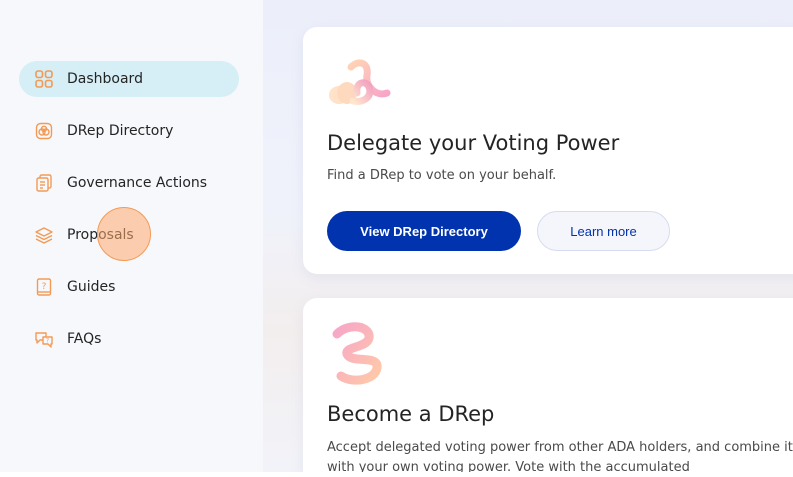 Image resolution: width=793 pixels, height=477 pixels. What do you see at coordinates (603, 231) in the screenshot?
I see `learn-more-button: Learn more` at bounding box center [603, 231].